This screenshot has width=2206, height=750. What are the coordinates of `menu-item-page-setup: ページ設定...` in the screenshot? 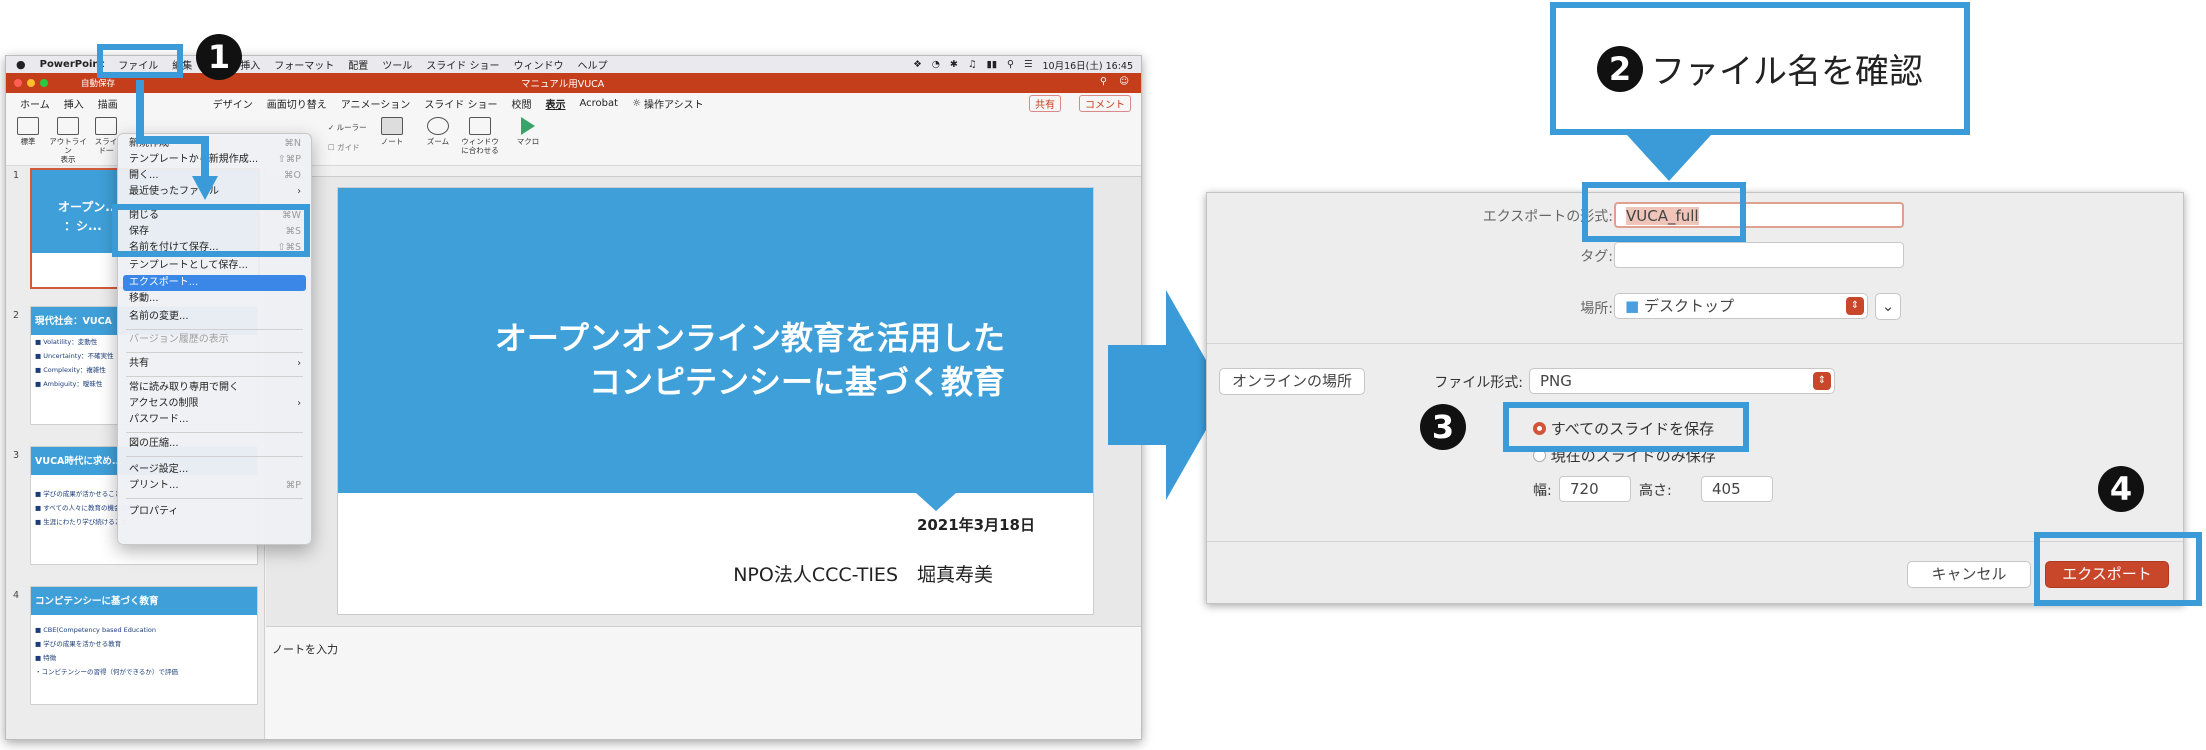 It's located at (215, 470).